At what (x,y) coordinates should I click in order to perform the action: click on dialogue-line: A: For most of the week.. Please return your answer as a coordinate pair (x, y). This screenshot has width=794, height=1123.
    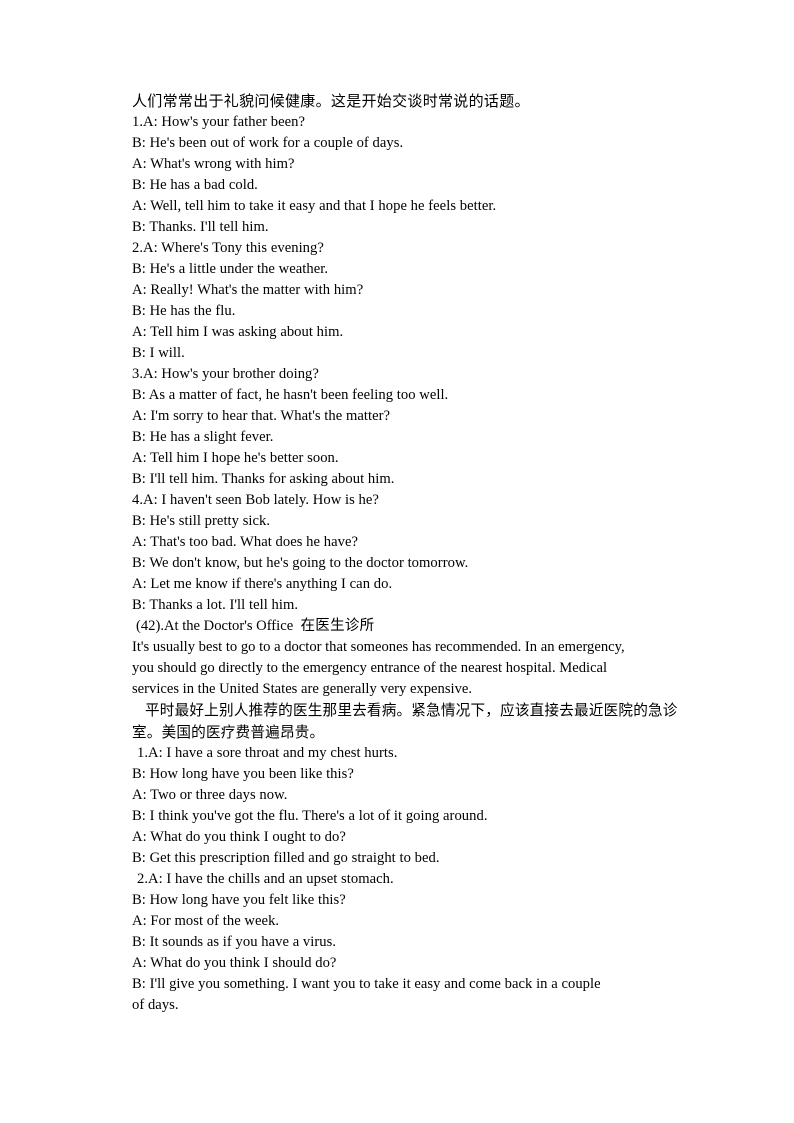
    Looking at the image, I should click on (206, 921).